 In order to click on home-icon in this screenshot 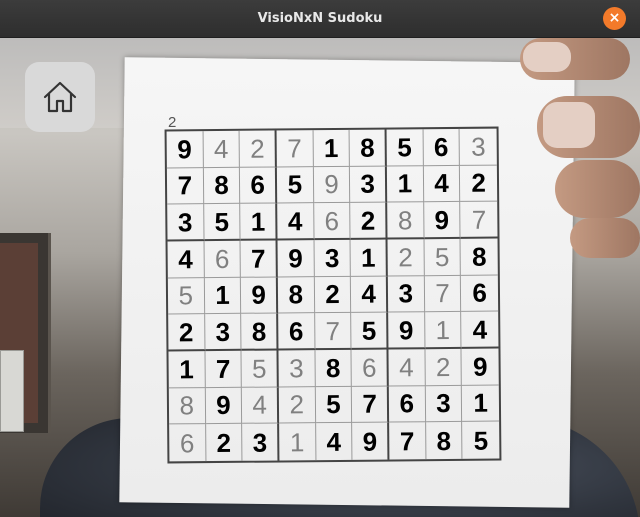, I will do `click(60, 97)`.